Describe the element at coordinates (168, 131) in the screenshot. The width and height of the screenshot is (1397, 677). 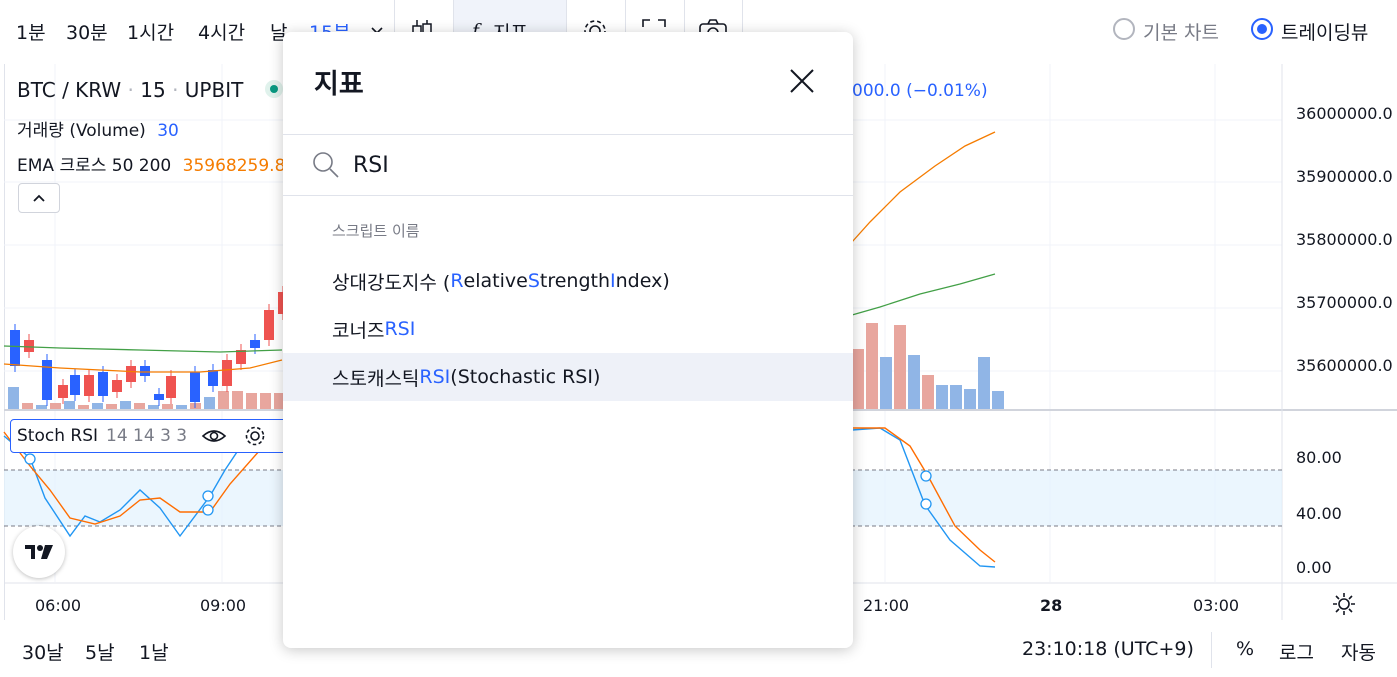
I see `volume-value: 30` at that location.